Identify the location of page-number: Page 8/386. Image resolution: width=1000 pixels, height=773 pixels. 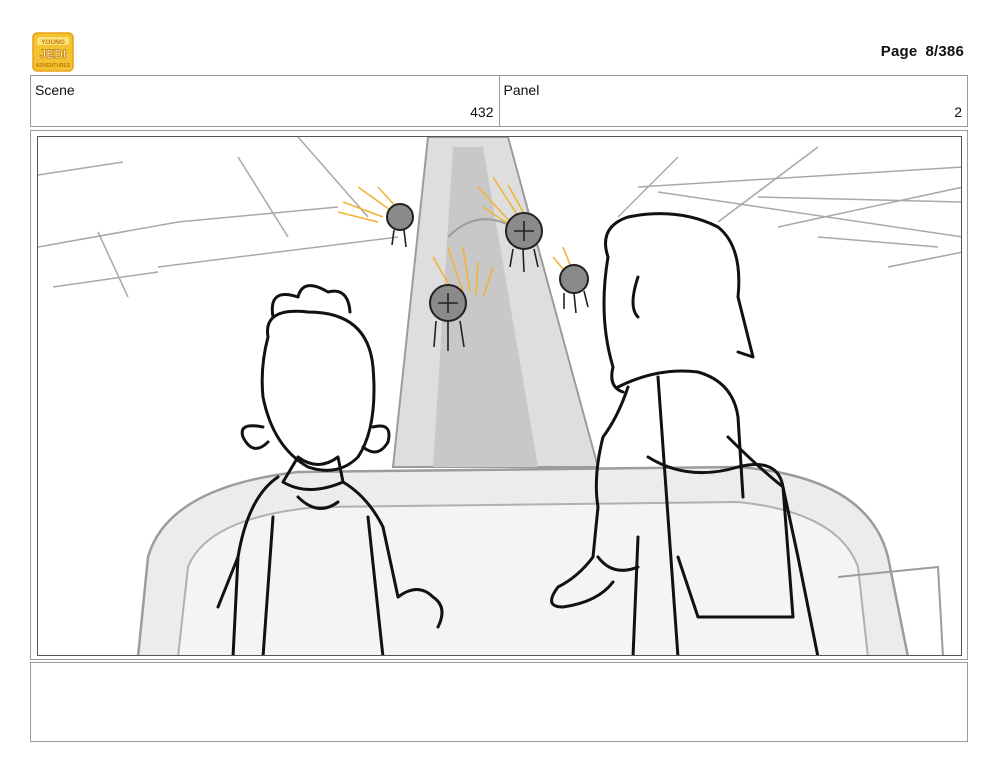
(922, 51).